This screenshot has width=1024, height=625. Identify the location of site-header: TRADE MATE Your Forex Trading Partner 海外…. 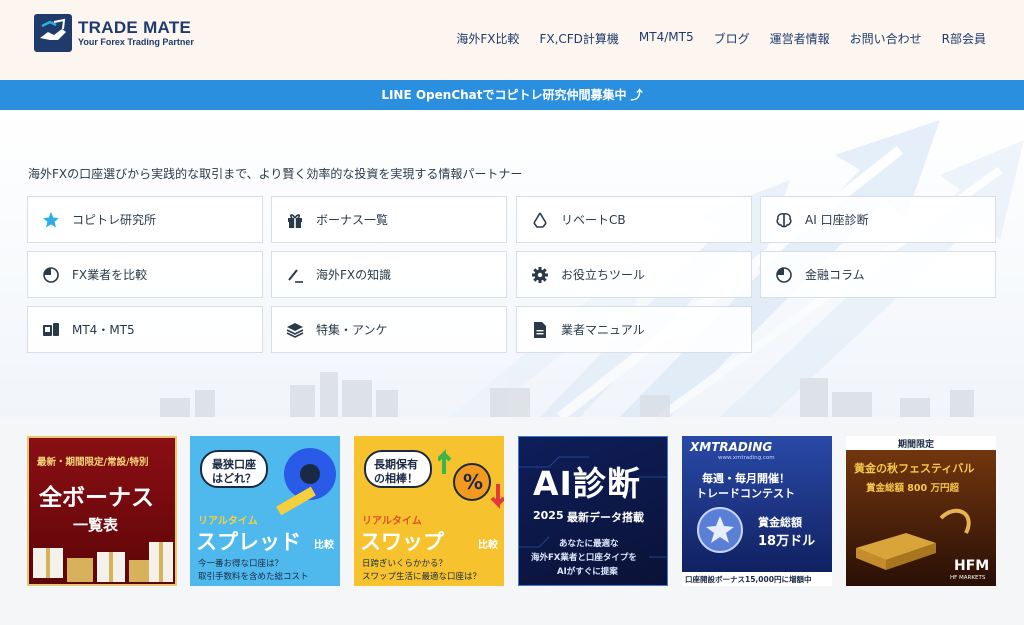
(512, 40).